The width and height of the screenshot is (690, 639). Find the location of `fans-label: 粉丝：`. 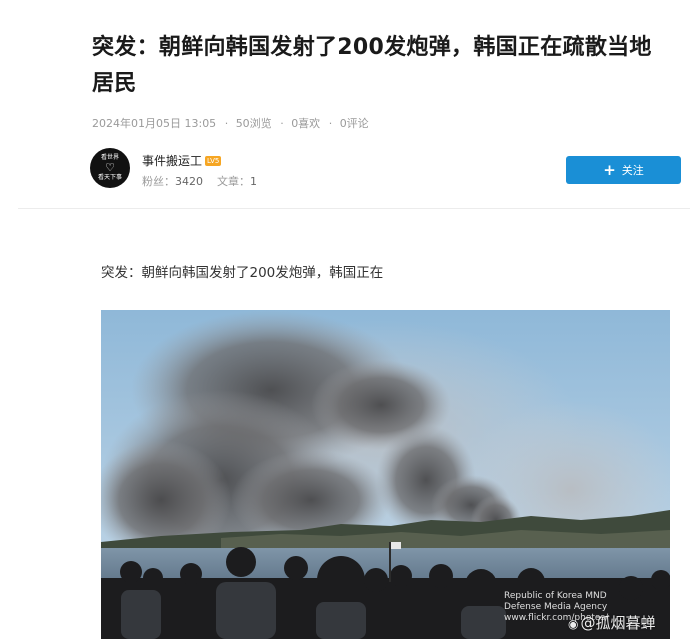

fans-label: 粉丝： is located at coordinates (158, 181).